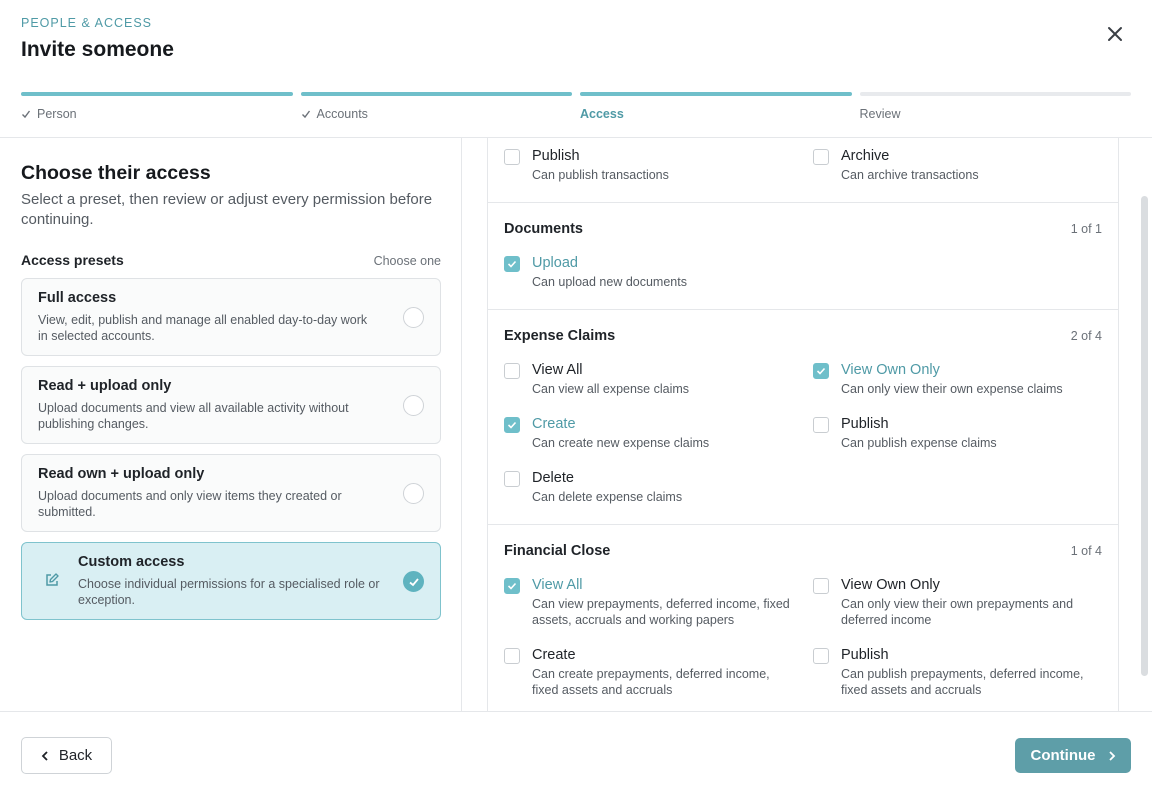  What do you see at coordinates (649, 486) in the screenshot?
I see `perm-delete-expense: Delete Can delete expense claims` at bounding box center [649, 486].